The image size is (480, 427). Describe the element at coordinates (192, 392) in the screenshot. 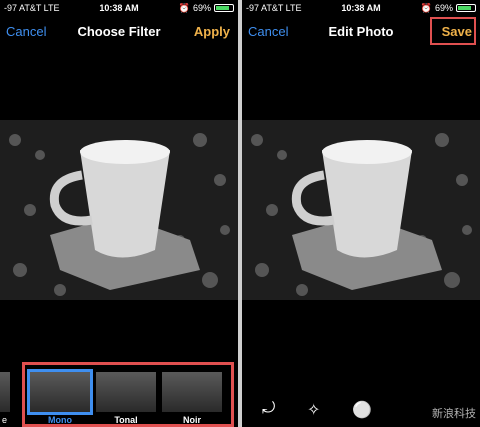

I see `filter-thumb-noir` at that location.